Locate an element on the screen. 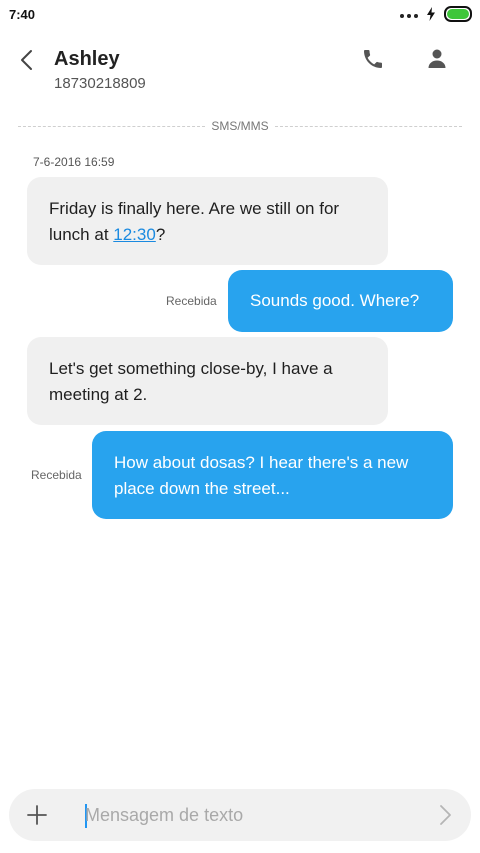 The width and height of the screenshot is (480, 853). message-composer is located at coordinates (240, 815).